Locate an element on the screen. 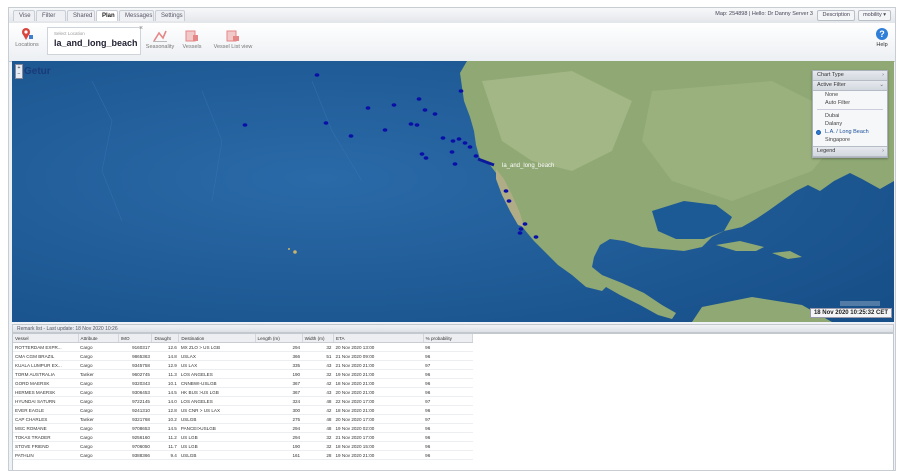 The width and height of the screenshot is (904, 471). tab-shared: Shared is located at coordinates (81, 15).